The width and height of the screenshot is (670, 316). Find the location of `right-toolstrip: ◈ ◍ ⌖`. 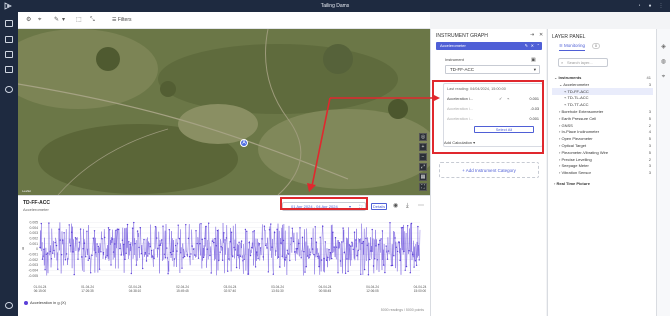

right-toolstrip: ◈ ◍ ⌖ is located at coordinates (663, 172).